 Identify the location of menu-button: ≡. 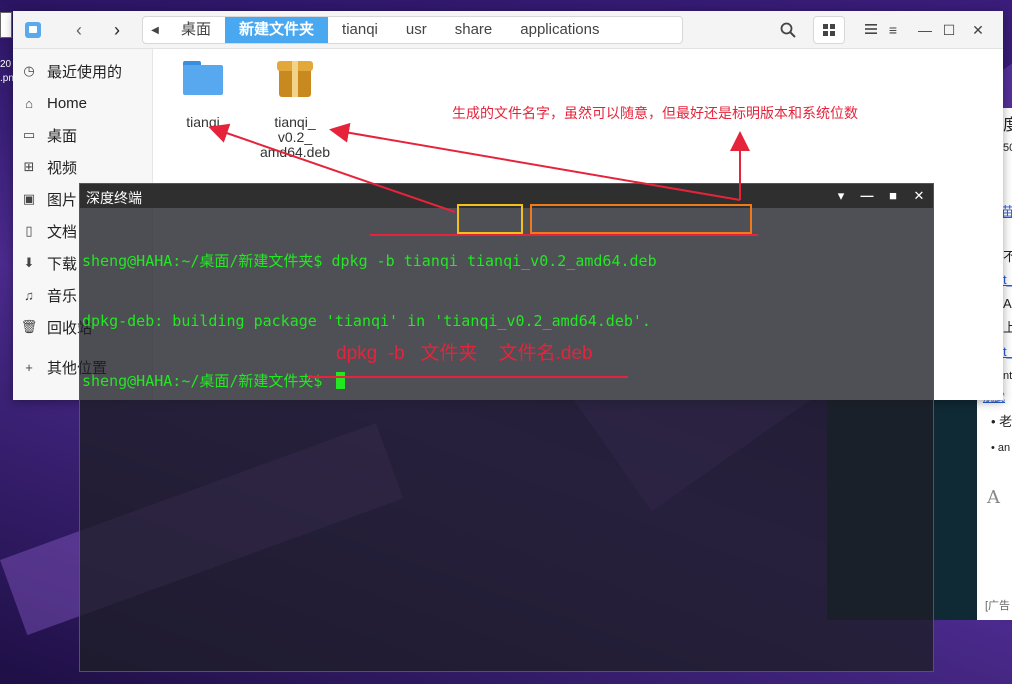
(893, 30).